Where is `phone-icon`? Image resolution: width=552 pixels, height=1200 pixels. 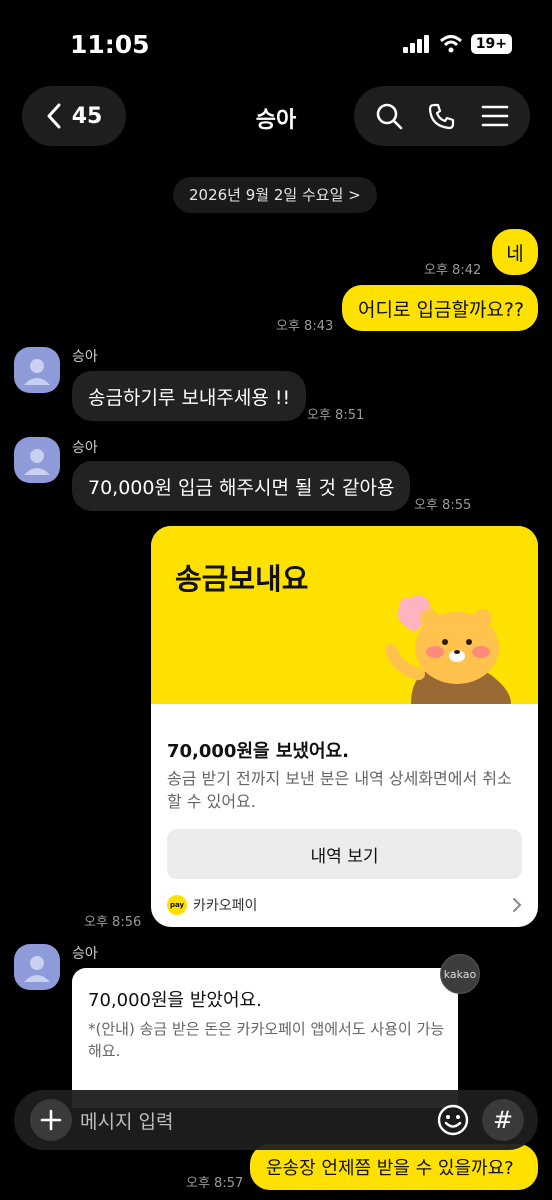 phone-icon is located at coordinates (442, 116).